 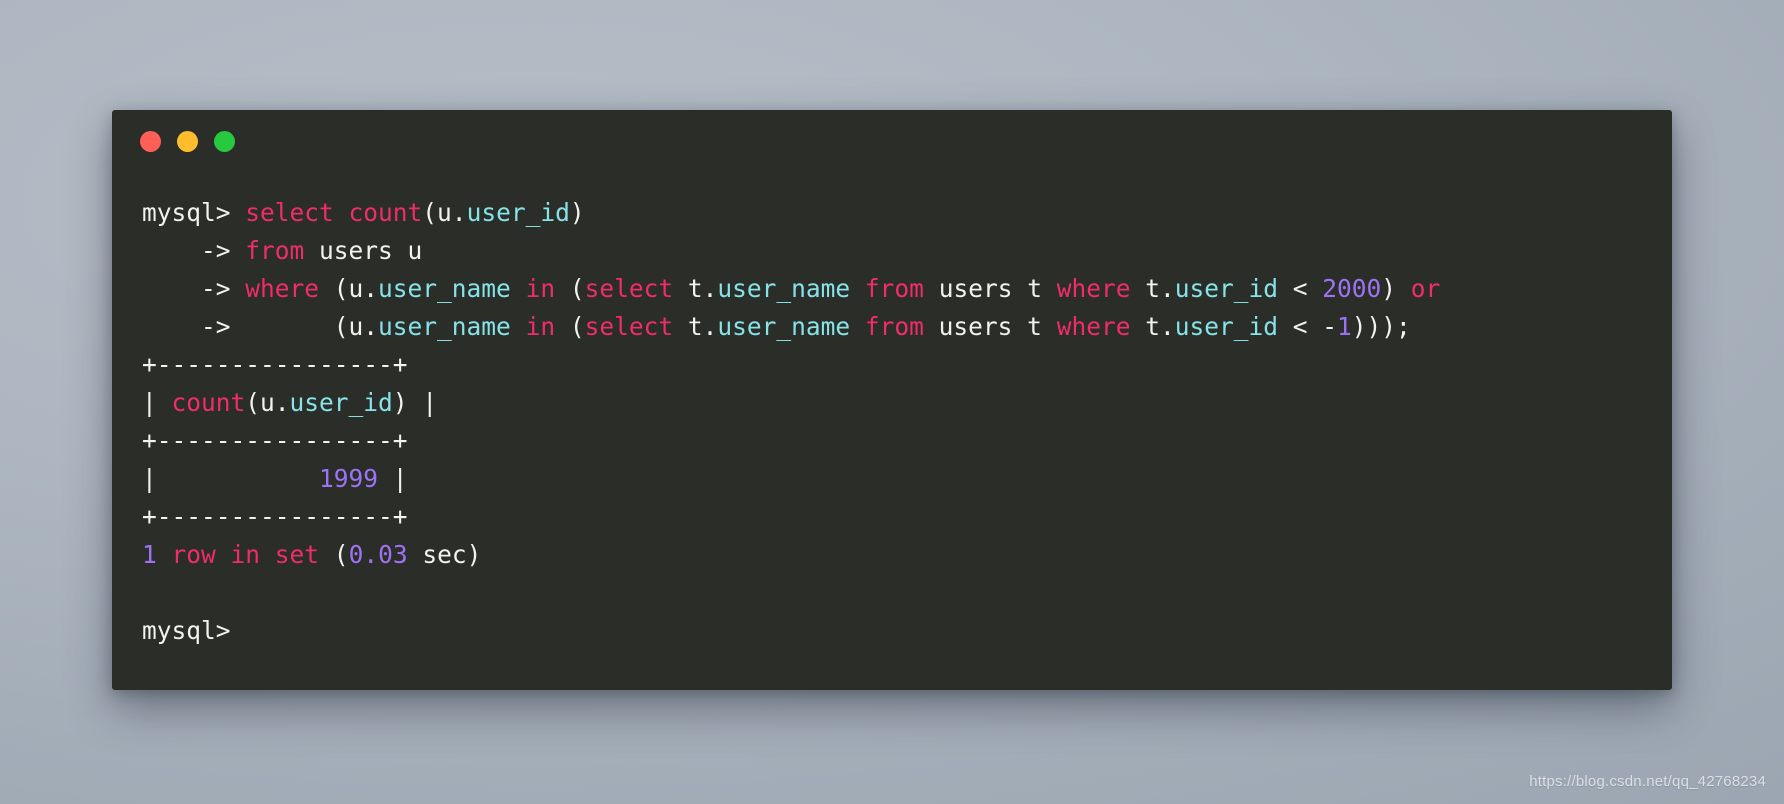 What do you see at coordinates (150, 141) in the screenshot?
I see `close-window-icon` at bounding box center [150, 141].